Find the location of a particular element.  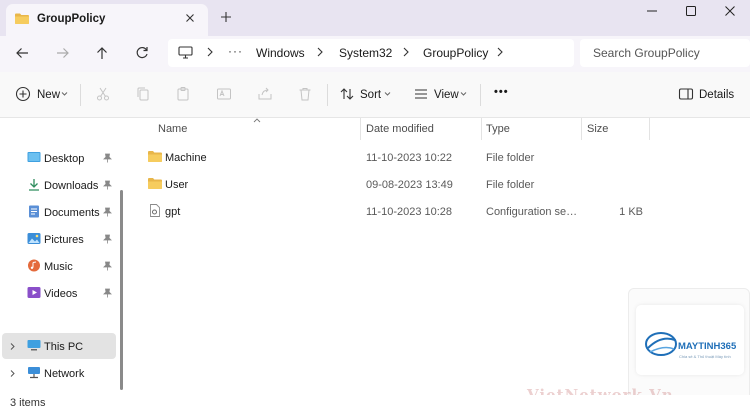

view-list-icon is located at coordinates (421, 94).